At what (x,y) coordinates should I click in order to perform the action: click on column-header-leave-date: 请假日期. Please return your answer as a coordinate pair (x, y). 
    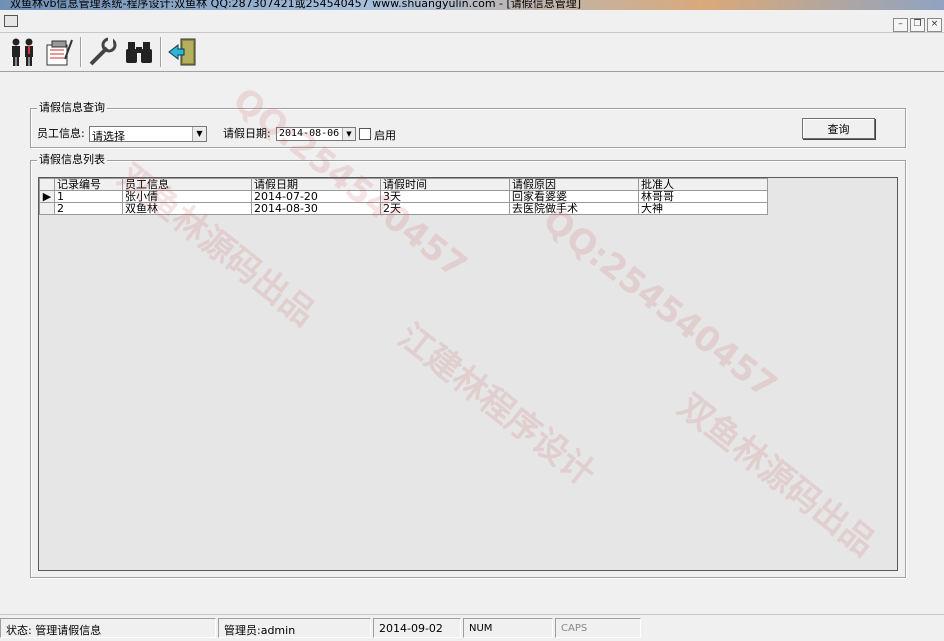
    Looking at the image, I should click on (316, 184).